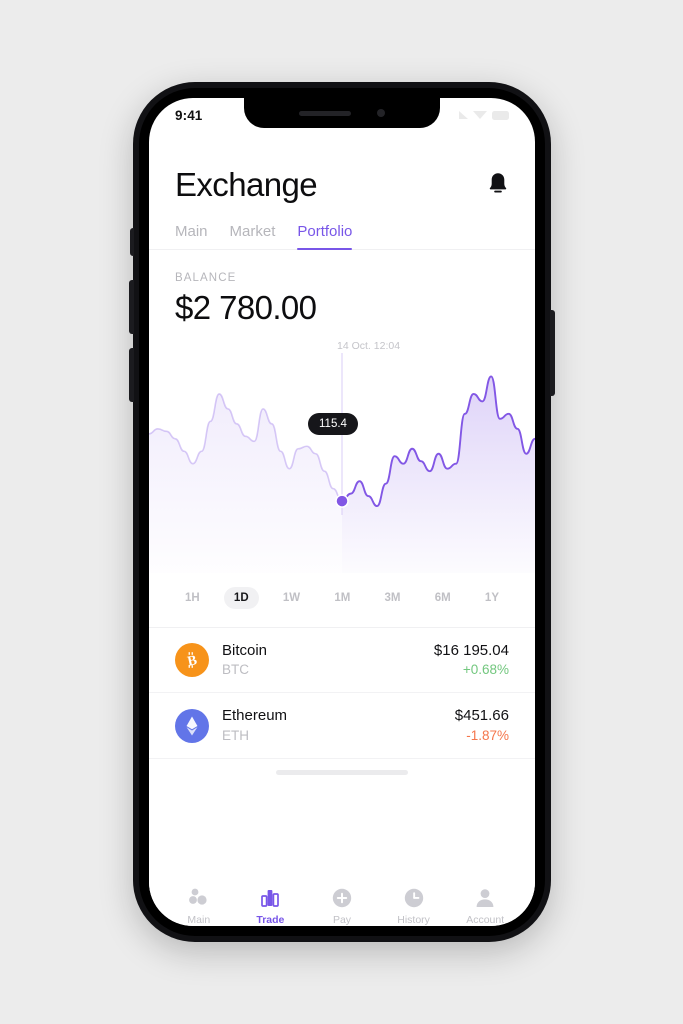  I want to click on nav-item-account: Account, so click(485, 906).